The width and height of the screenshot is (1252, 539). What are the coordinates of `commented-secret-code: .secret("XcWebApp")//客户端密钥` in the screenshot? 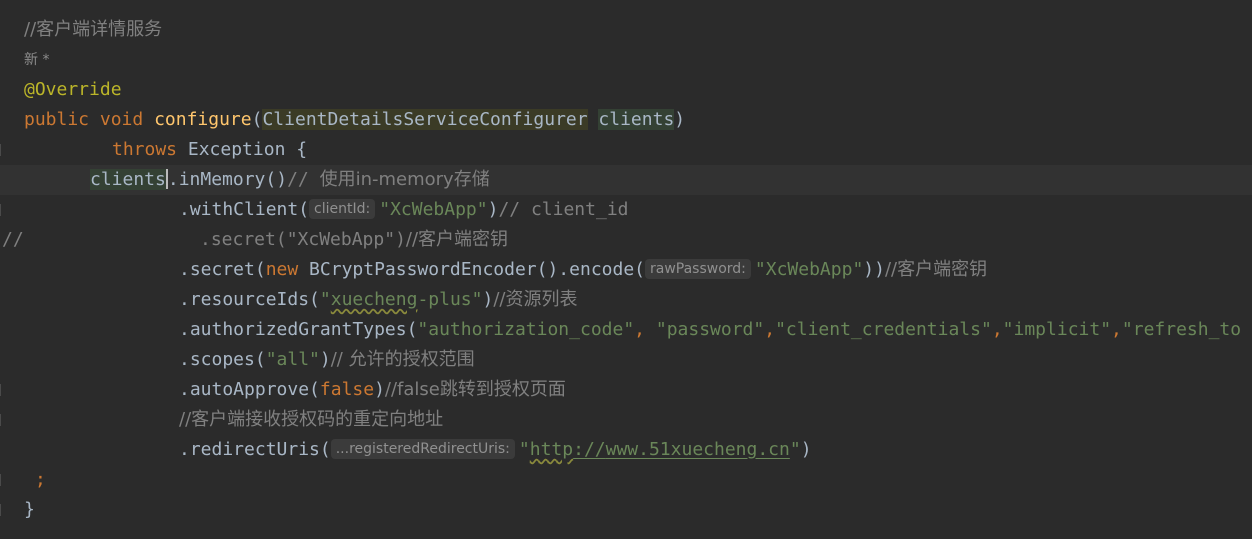 It's located at (354, 240).